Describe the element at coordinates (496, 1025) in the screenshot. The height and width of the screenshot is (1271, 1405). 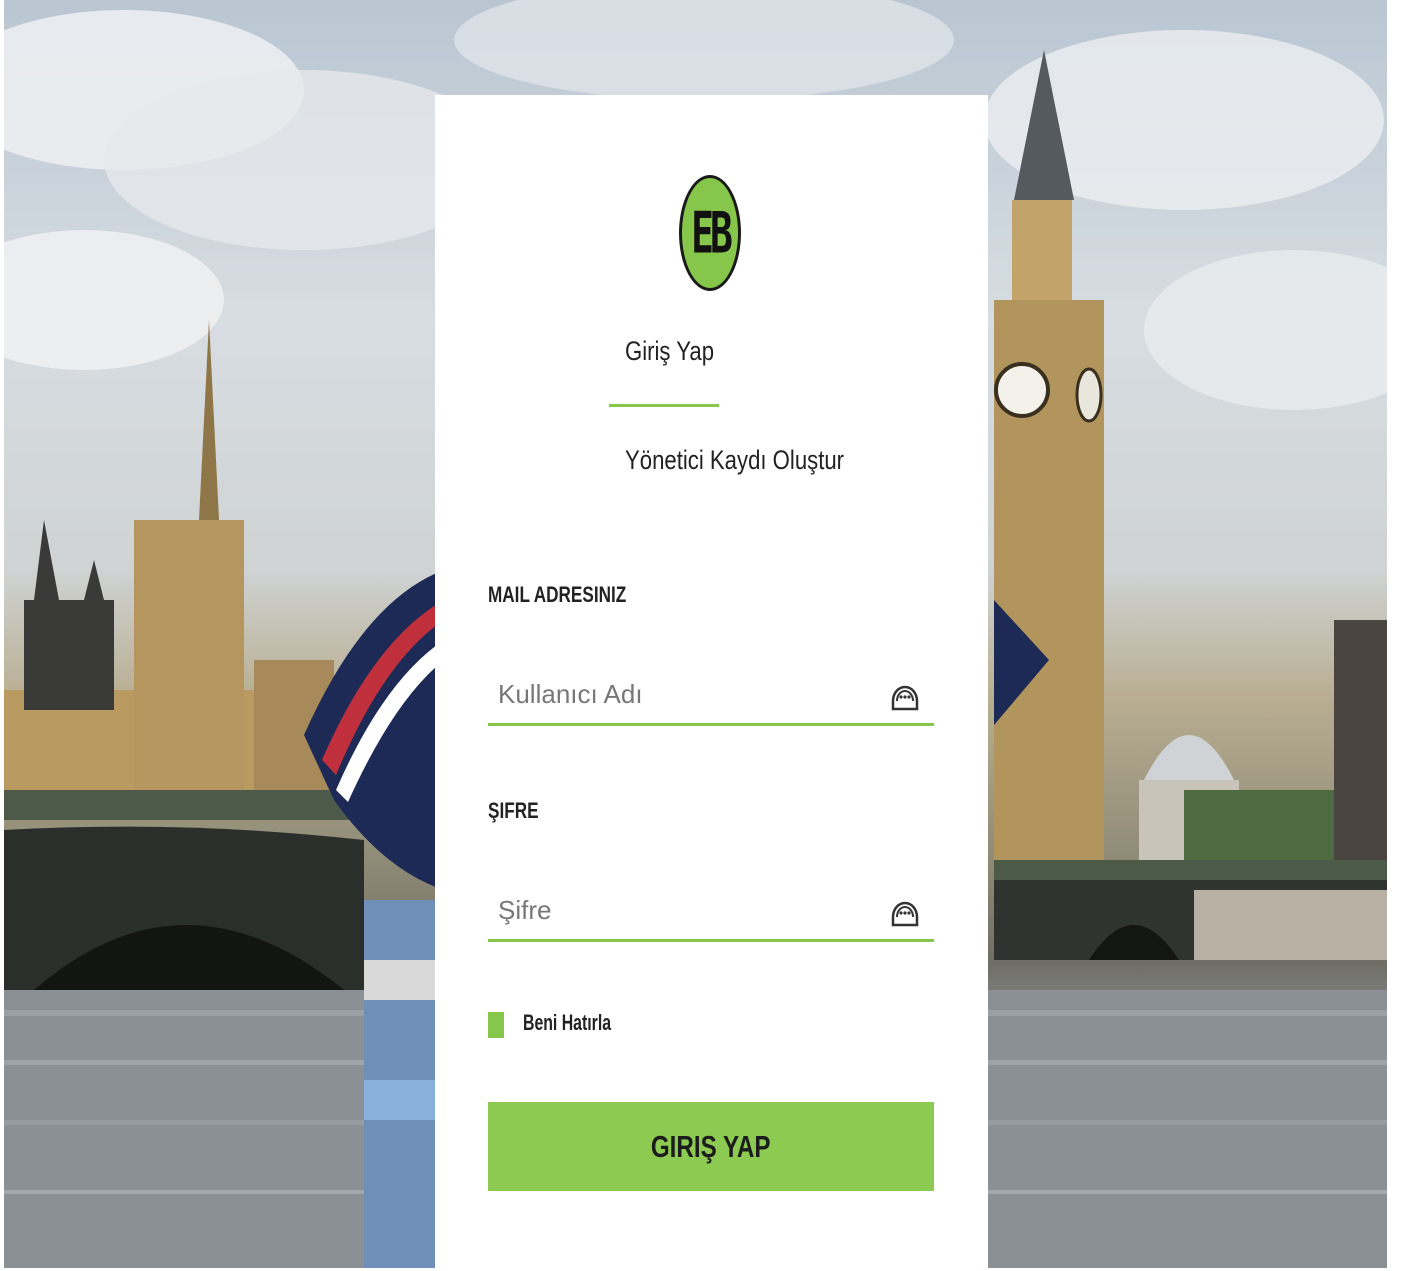
I see `remember-checkbox` at that location.